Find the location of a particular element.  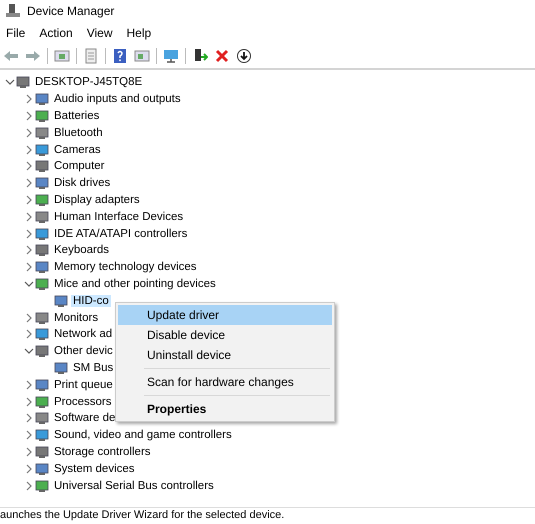

download-icon is located at coordinates (244, 56).